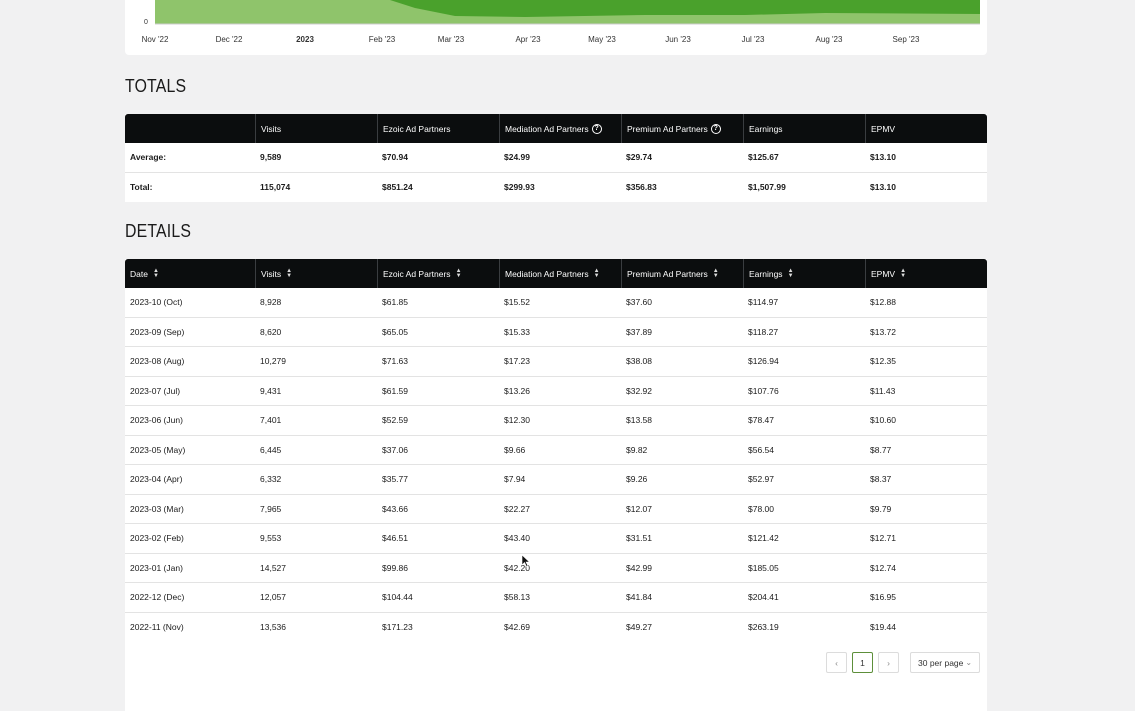  I want to click on table-cell: $31.51, so click(639, 538).